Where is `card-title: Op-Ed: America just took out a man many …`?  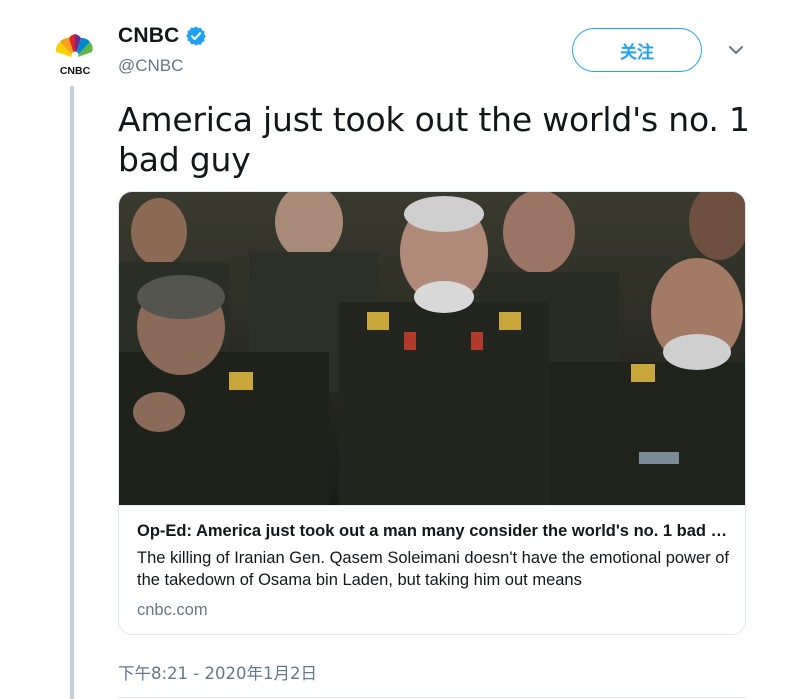
card-title: Op-Ed: America just took out a man many … is located at coordinates (433, 531).